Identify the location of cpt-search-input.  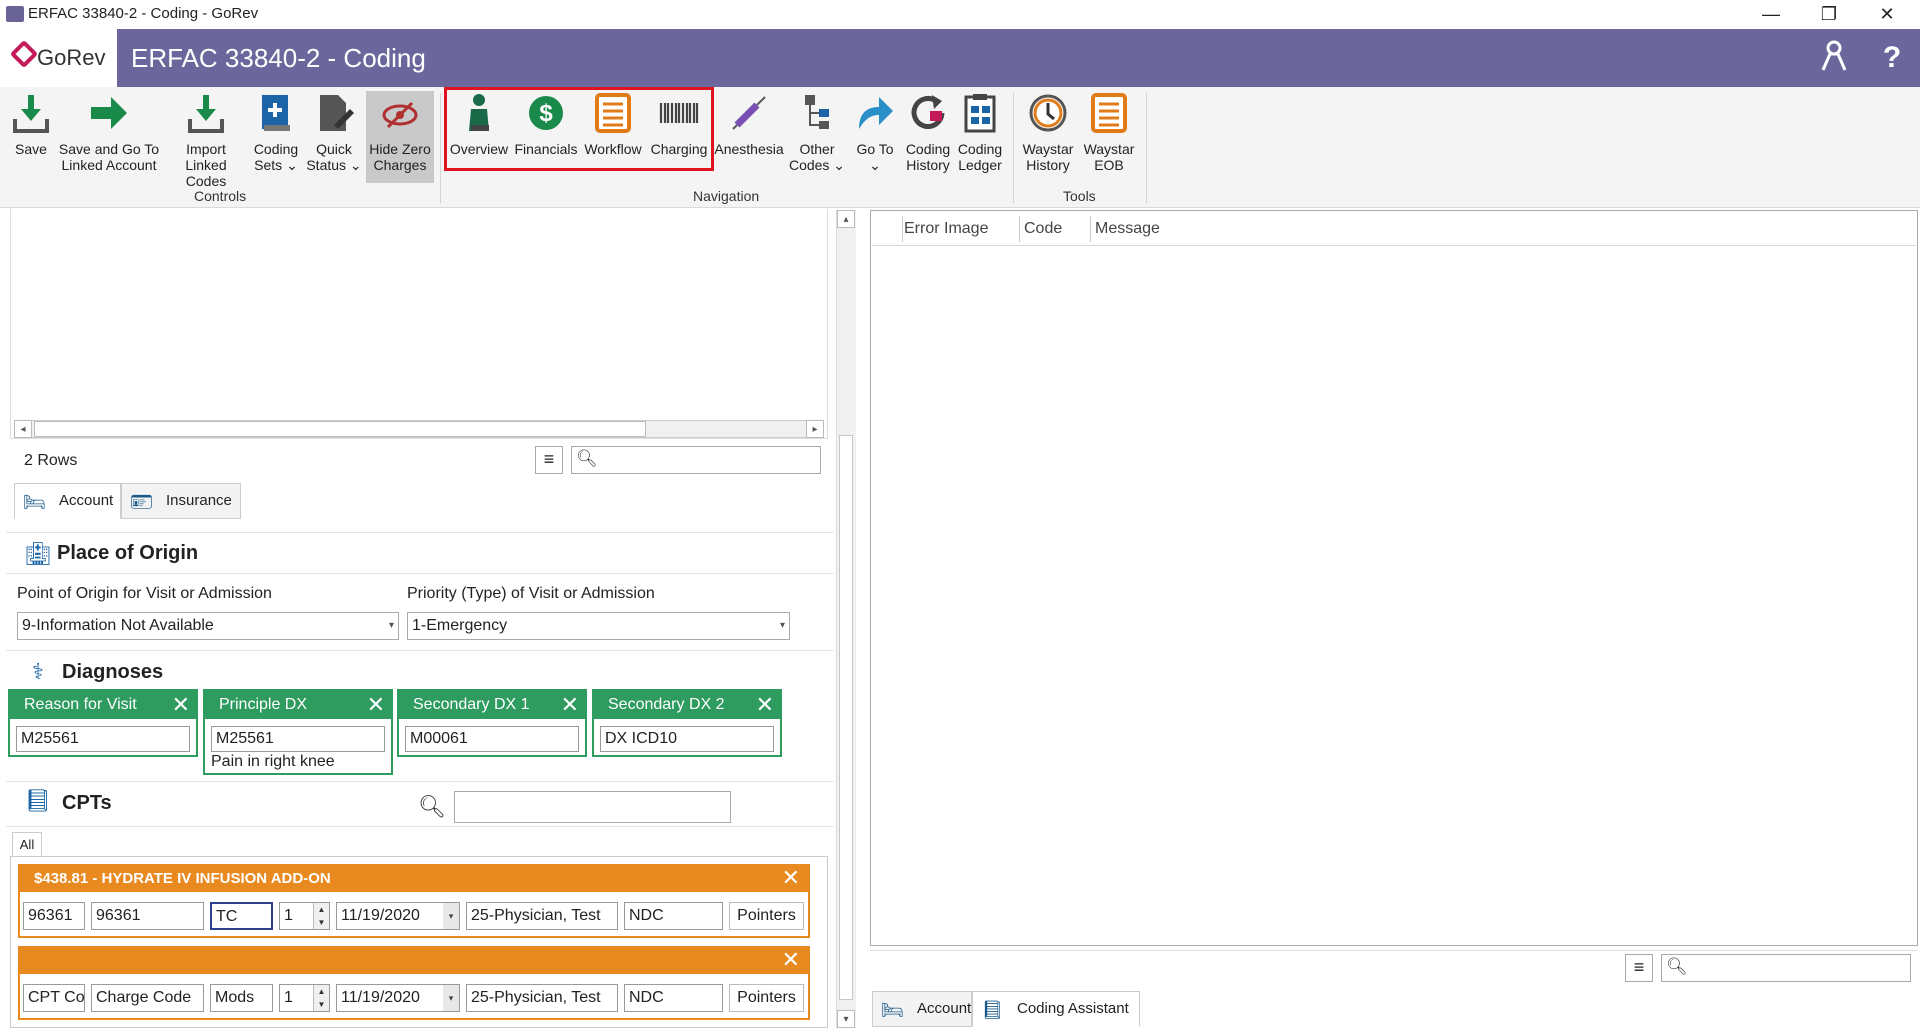
(592, 807).